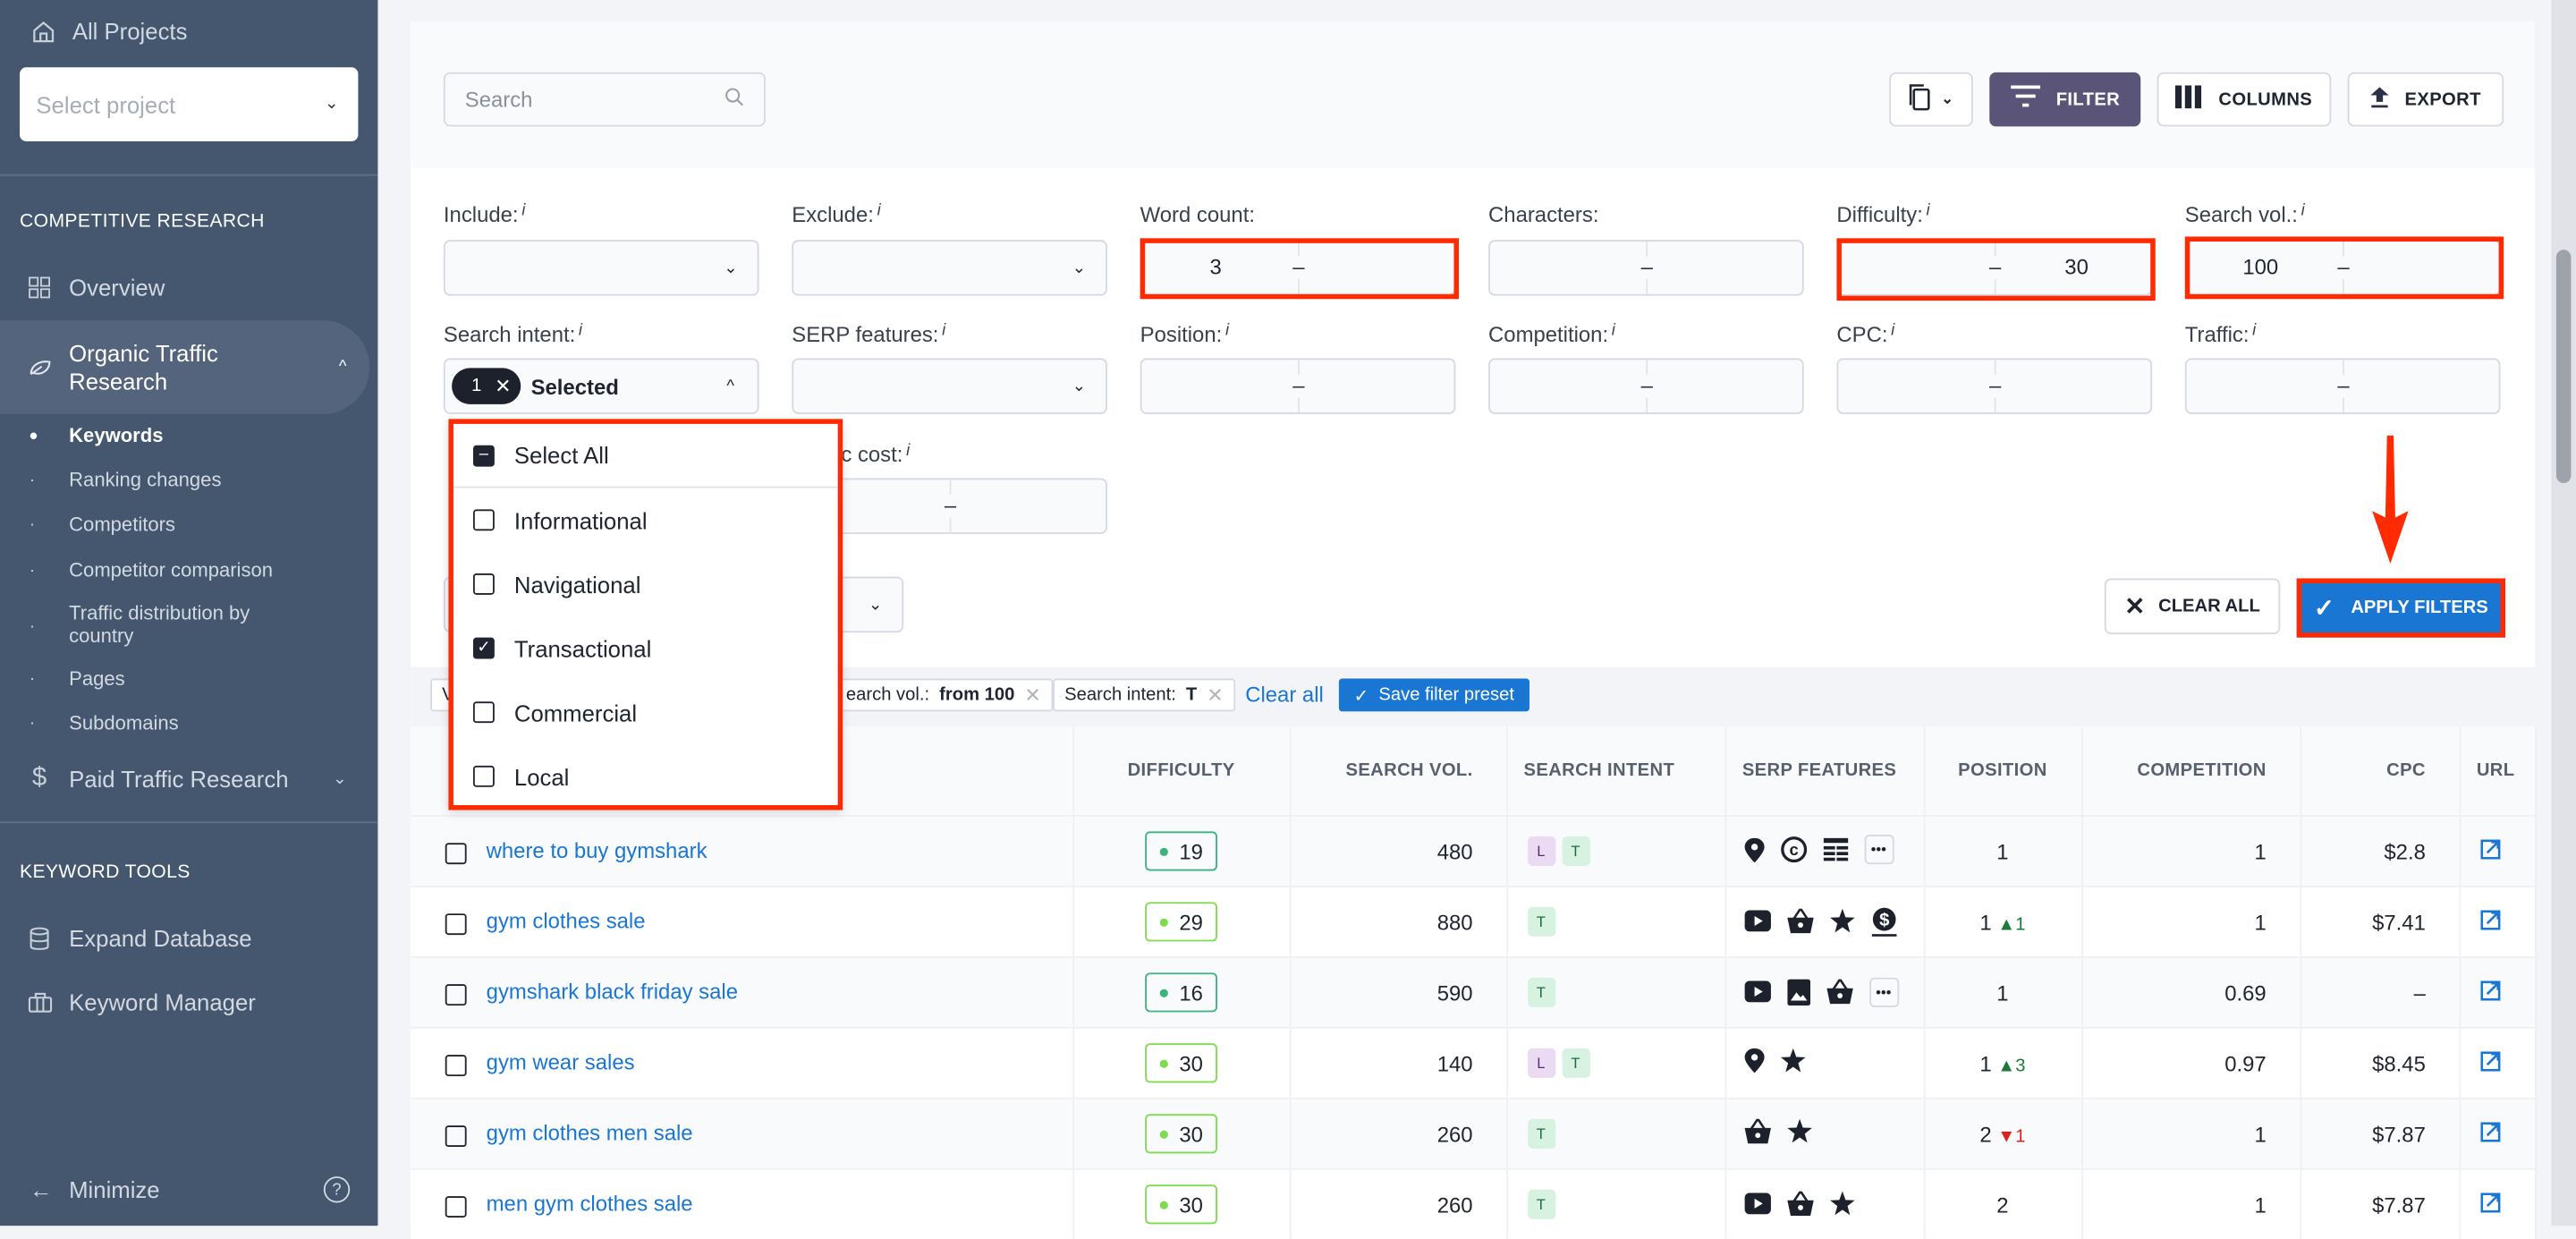  What do you see at coordinates (96, 436) in the screenshot?
I see `sidebar-subitem-keywords: • Keywords` at bounding box center [96, 436].